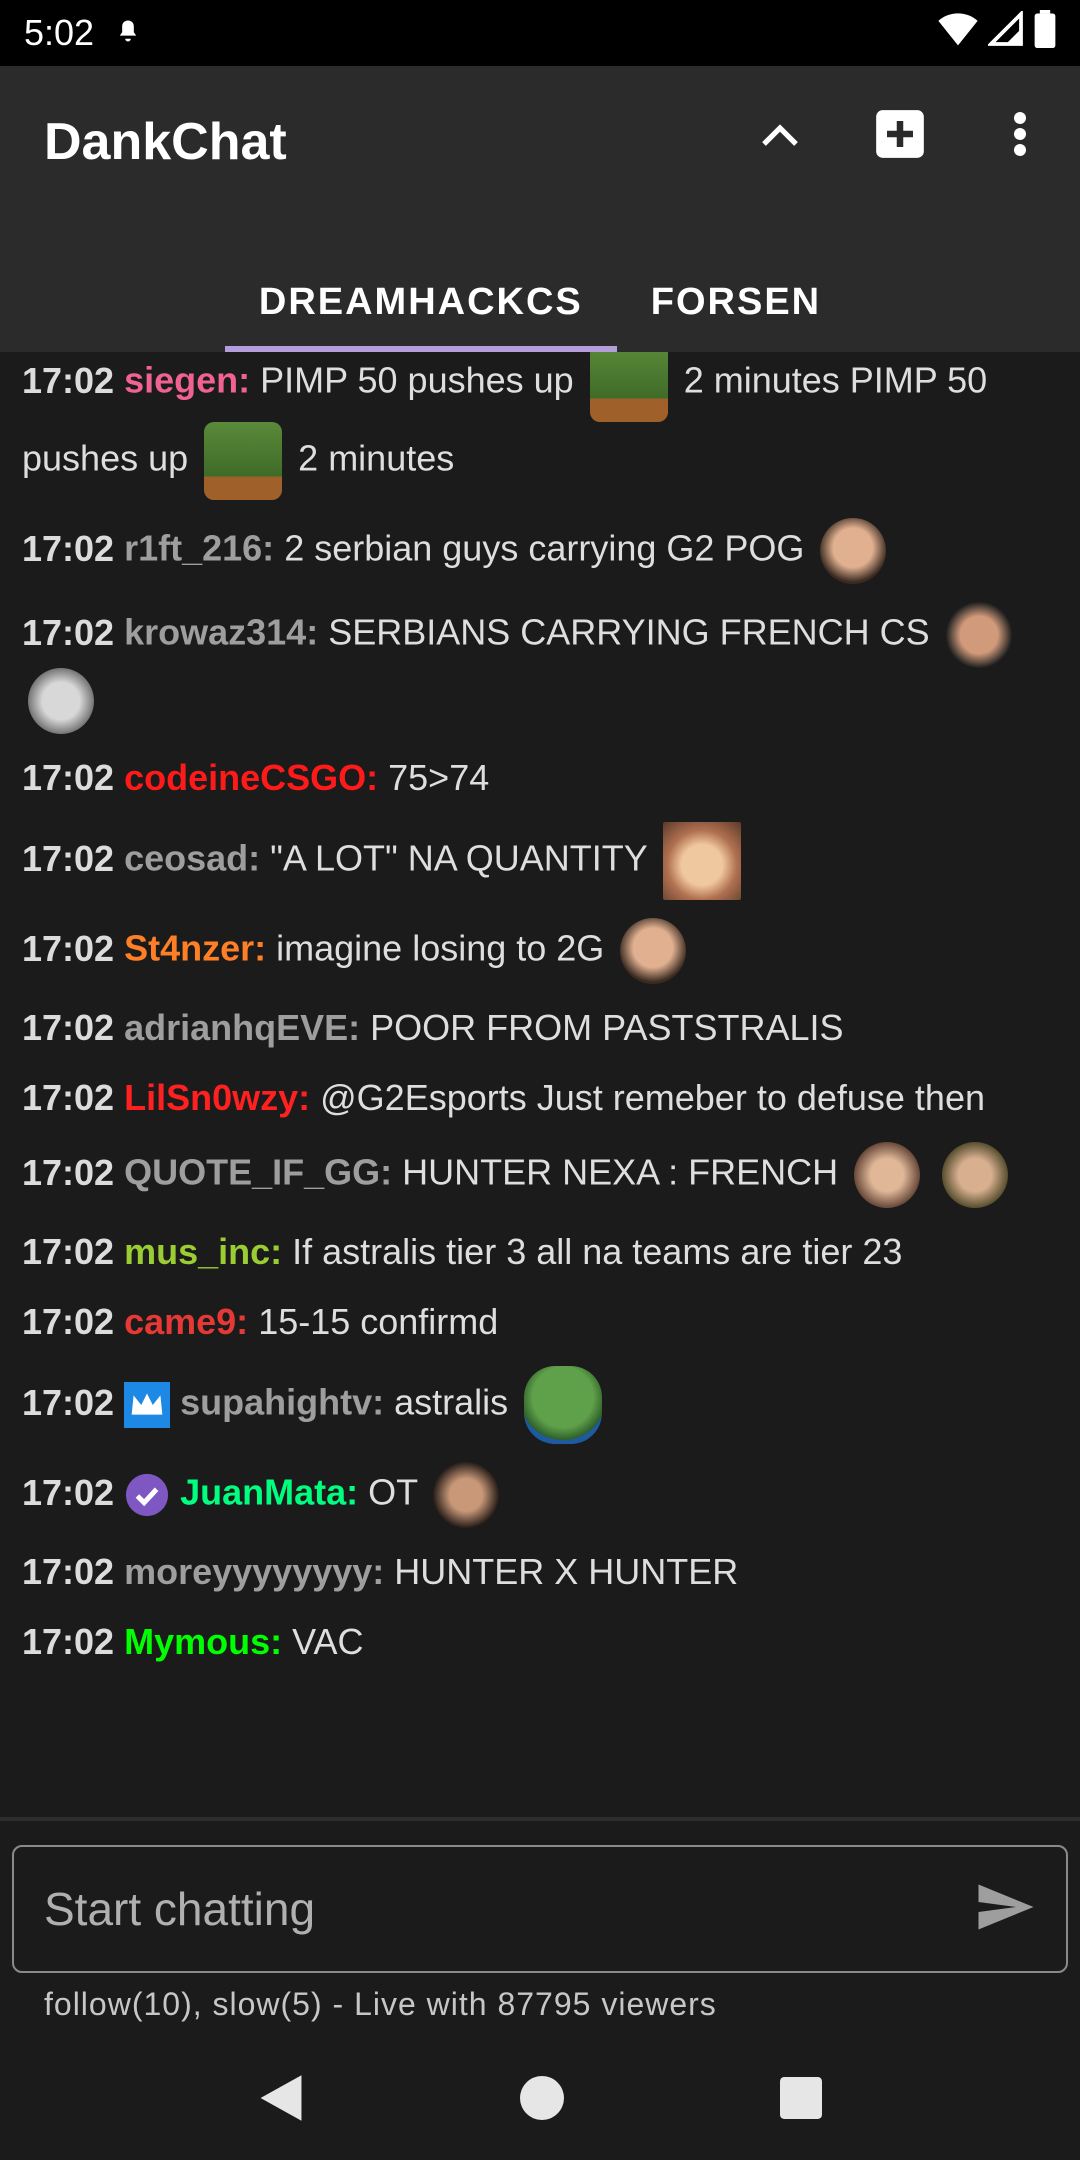 This screenshot has width=1080, height=2160. What do you see at coordinates (652, 1097) in the screenshot?
I see `message-text: @G2Esports Just remeber to defuse then` at bounding box center [652, 1097].